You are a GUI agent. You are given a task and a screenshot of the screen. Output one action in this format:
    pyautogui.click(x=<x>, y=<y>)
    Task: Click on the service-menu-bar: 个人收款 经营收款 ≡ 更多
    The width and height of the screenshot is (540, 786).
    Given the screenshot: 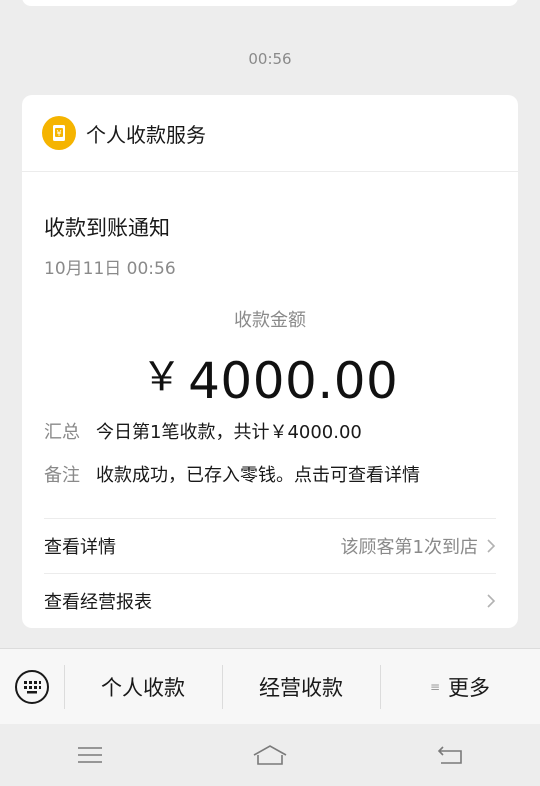 What is the action you would take?
    pyautogui.click(x=270, y=686)
    